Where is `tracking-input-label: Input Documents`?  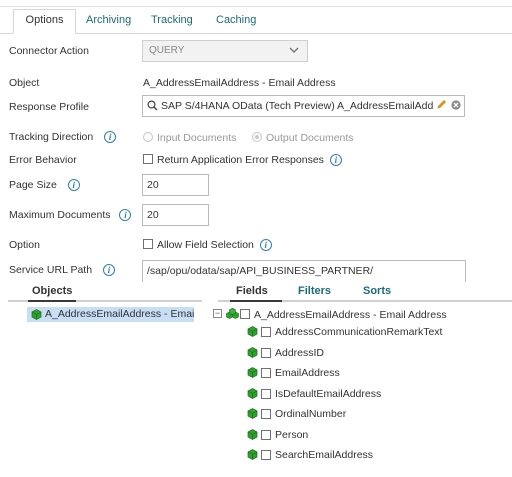
tracking-input-label: Input Documents is located at coordinates (197, 138).